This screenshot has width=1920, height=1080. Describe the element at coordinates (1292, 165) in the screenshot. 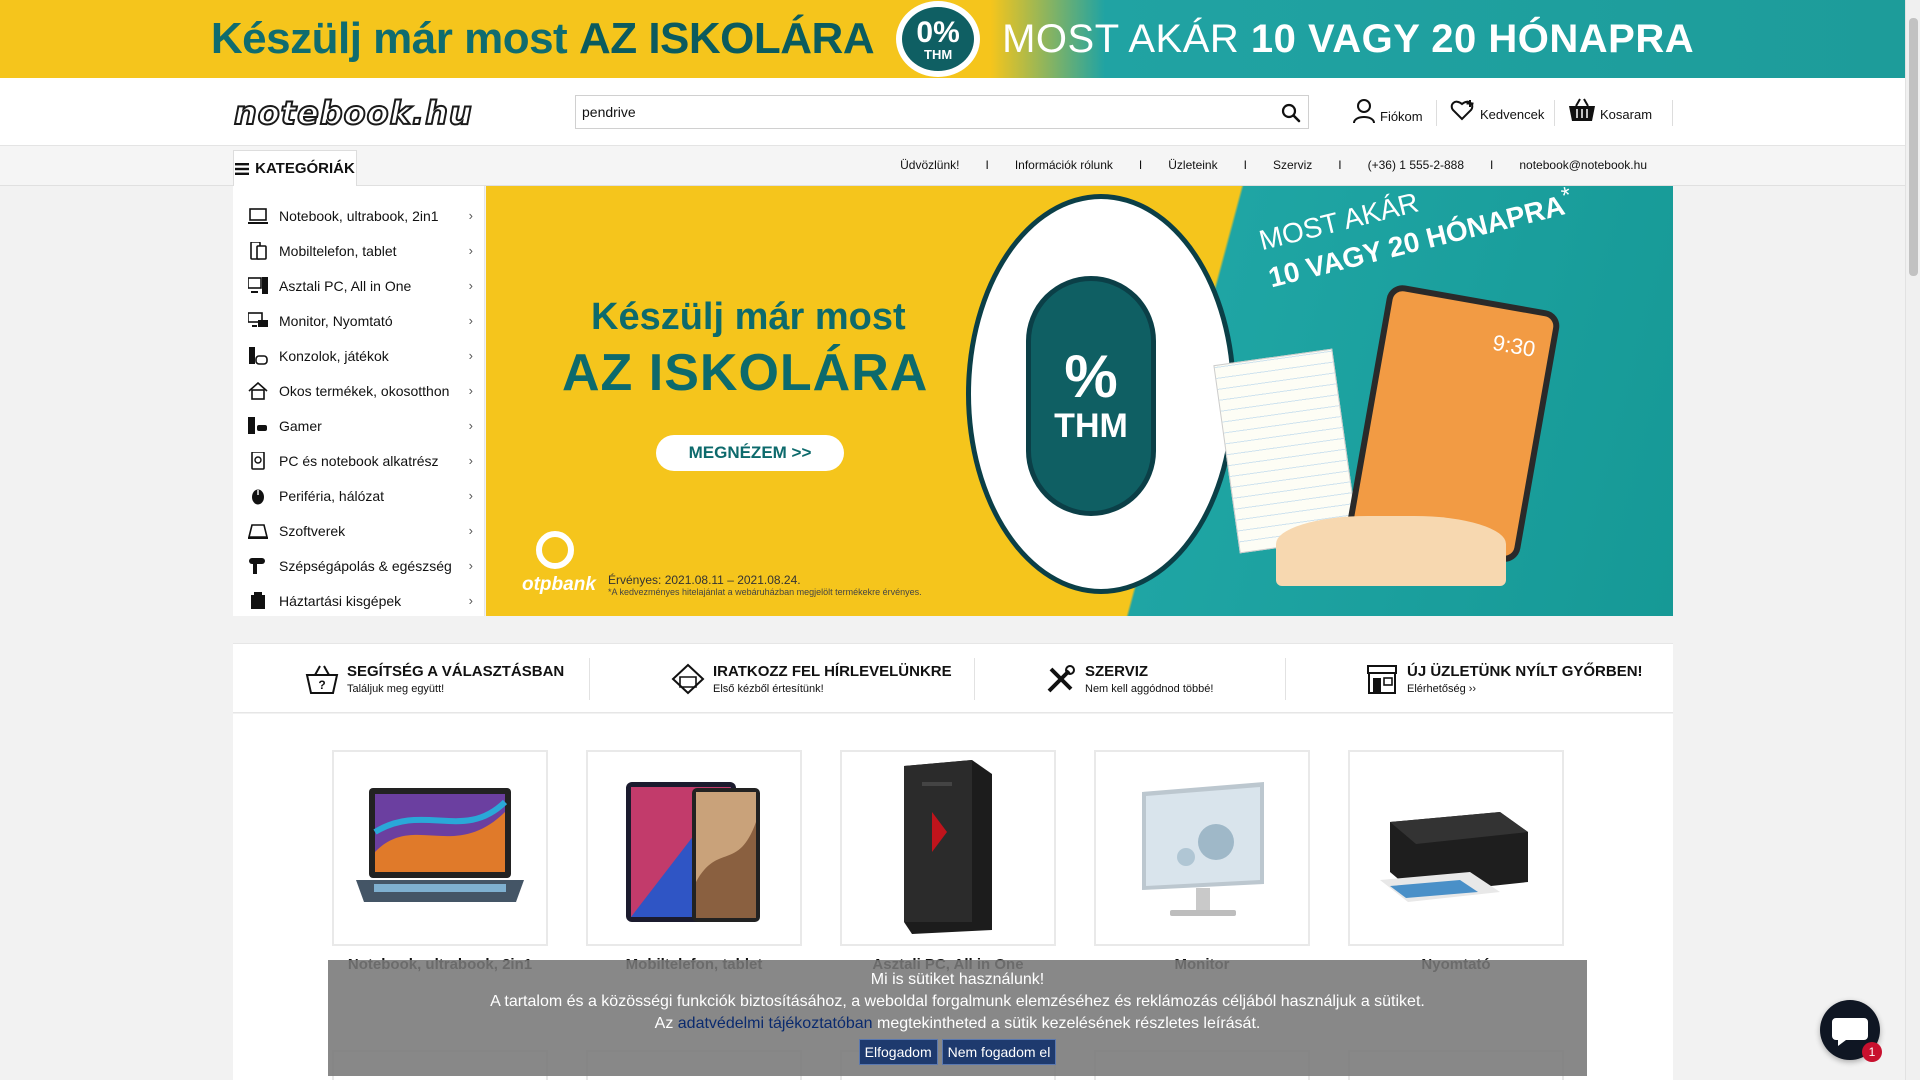

I see `nav-link-service: Szerviz` at that location.